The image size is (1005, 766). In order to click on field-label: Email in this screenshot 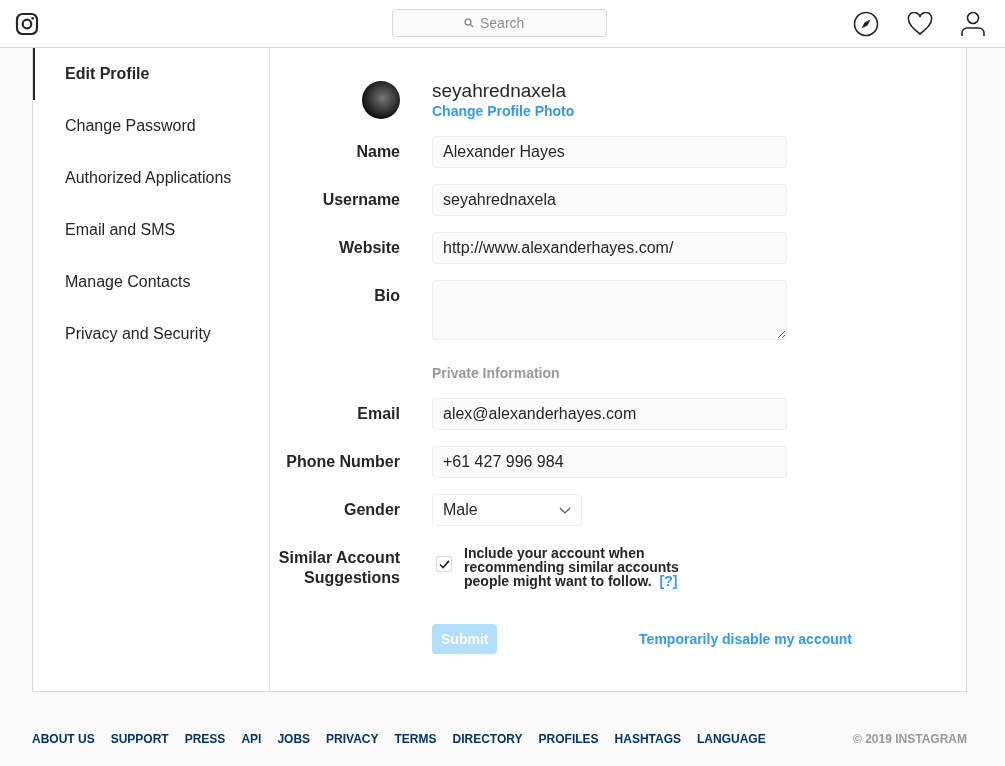, I will do `click(378, 414)`.